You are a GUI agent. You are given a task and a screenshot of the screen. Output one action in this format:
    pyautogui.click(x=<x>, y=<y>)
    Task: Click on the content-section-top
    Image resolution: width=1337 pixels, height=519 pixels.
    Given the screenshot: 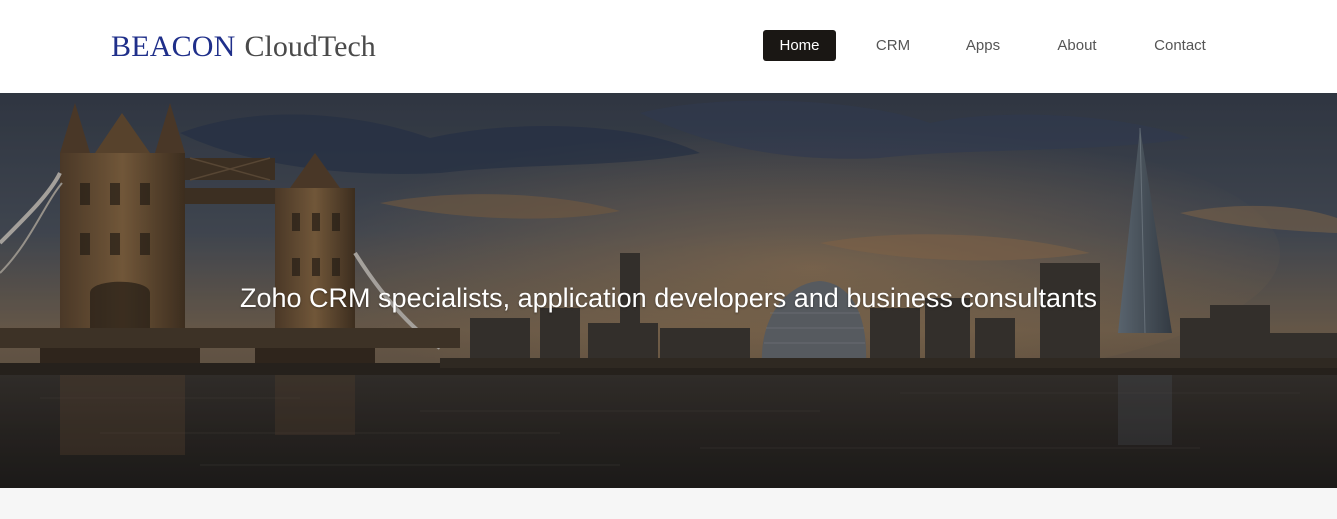 What is the action you would take?
    pyautogui.click(x=668, y=503)
    